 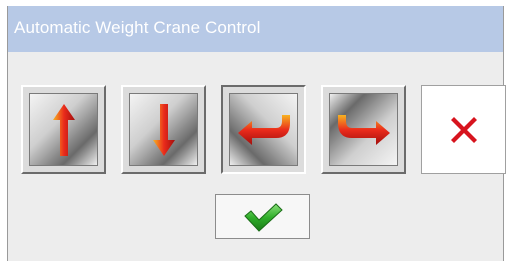 I want to click on arrow-curve-right-icon, so click(x=363, y=129).